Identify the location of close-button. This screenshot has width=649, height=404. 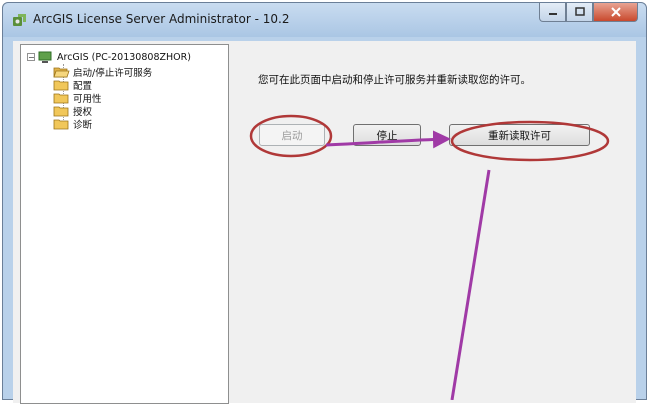
(615, 12).